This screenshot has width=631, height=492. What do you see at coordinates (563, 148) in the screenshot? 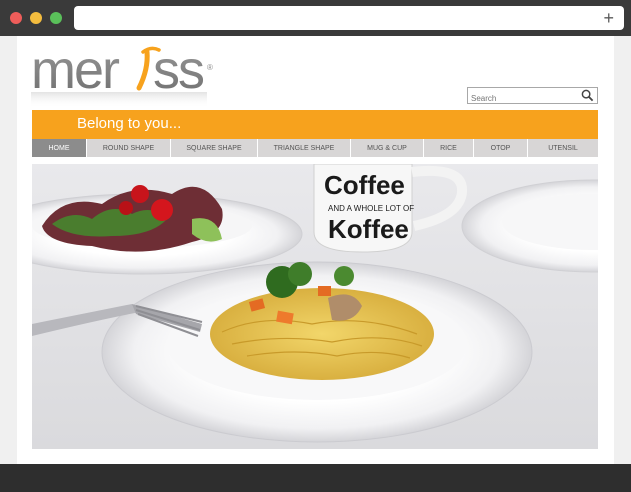
I see `nav-item-utensil: UTENSIL` at bounding box center [563, 148].